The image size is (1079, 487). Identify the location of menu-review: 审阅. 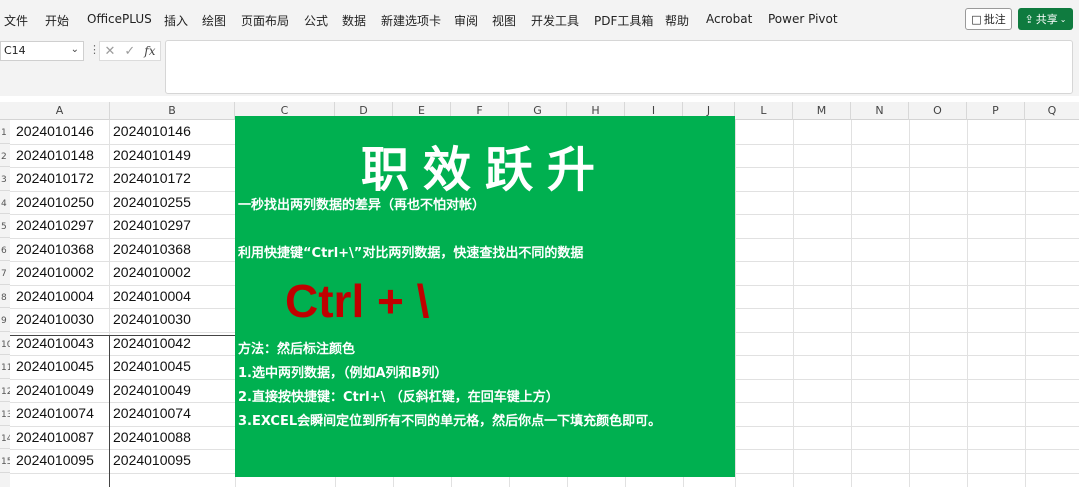
(466, 20).